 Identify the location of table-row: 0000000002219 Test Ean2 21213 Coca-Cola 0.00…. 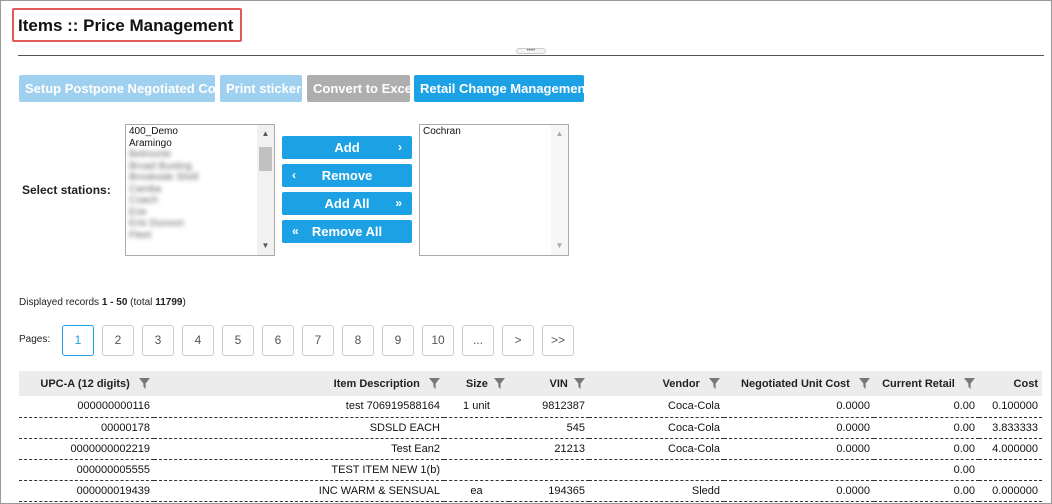
(530, 449).